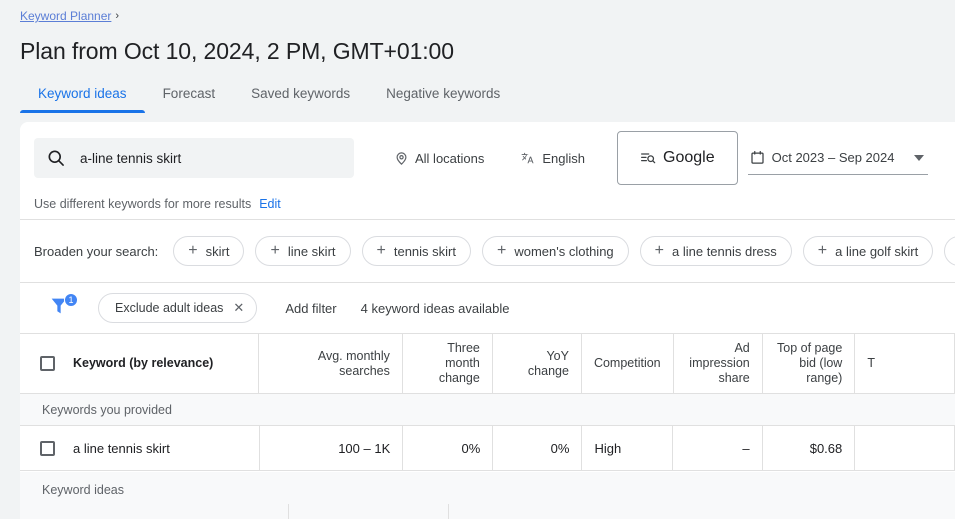  I want to click on page-title: Plan from Oct 10, 2024, 2 PM, GMT+01:00, so click(237, 51).